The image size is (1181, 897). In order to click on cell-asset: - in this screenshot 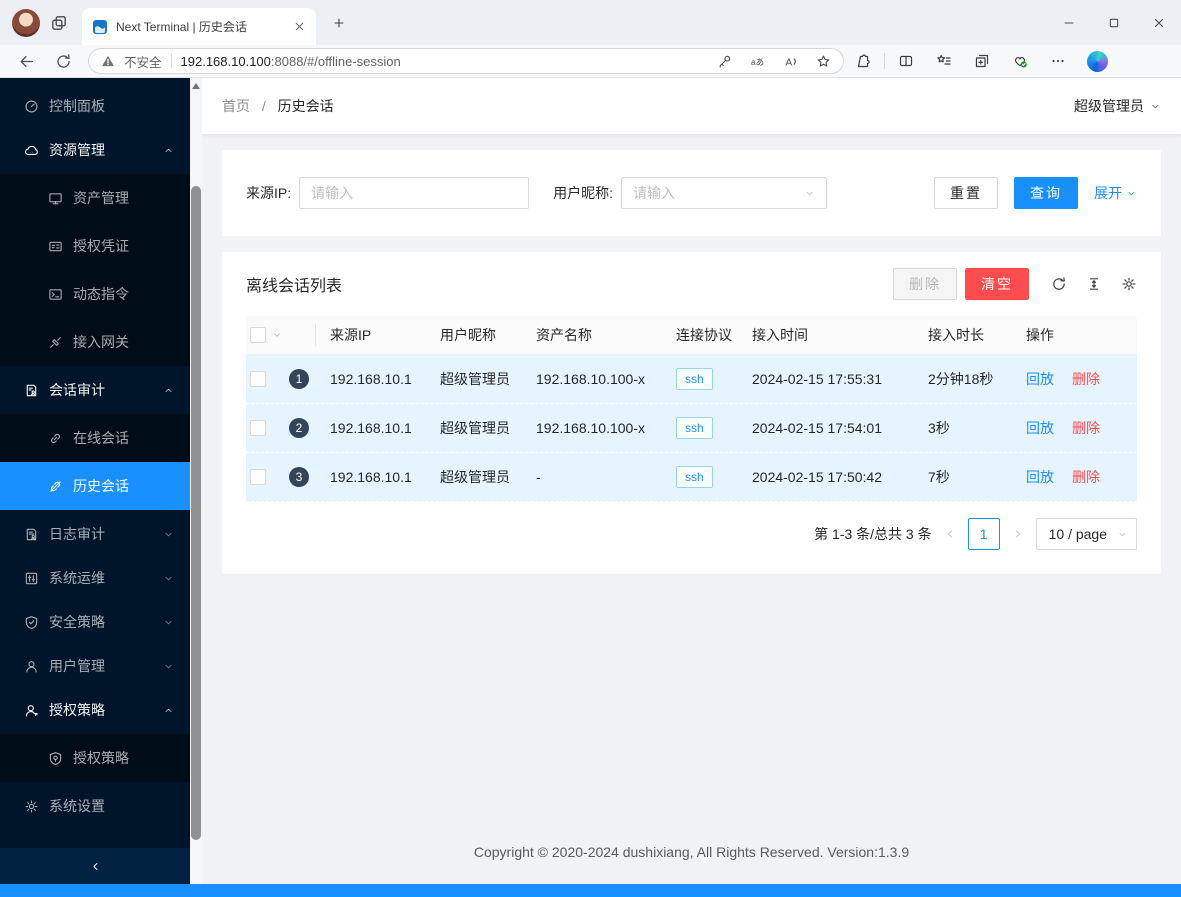, I will do `click(538, 477)`.